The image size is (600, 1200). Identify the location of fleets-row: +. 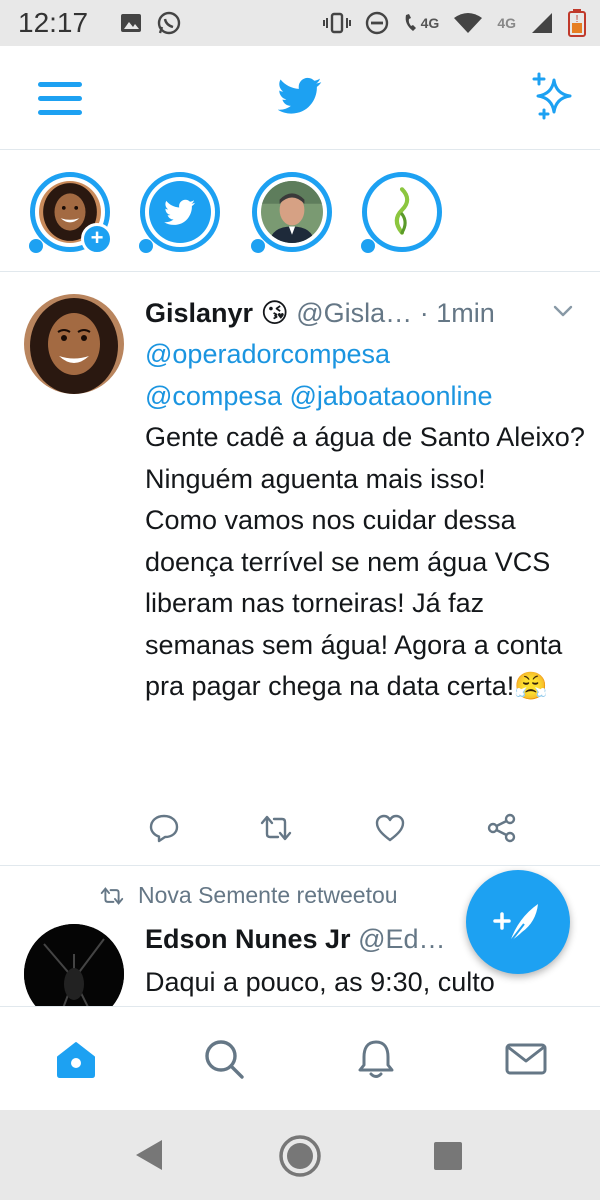
(300, 211).